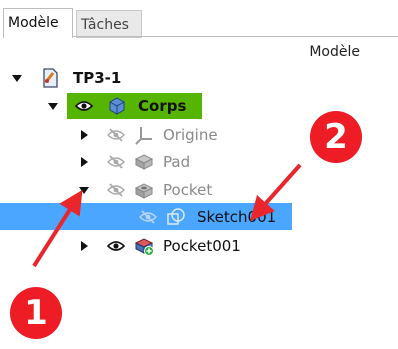 Image resolution: width=398 pixels, height=349 pixels. I want to click on annotation-marker-1: 1, so click(36, 313).